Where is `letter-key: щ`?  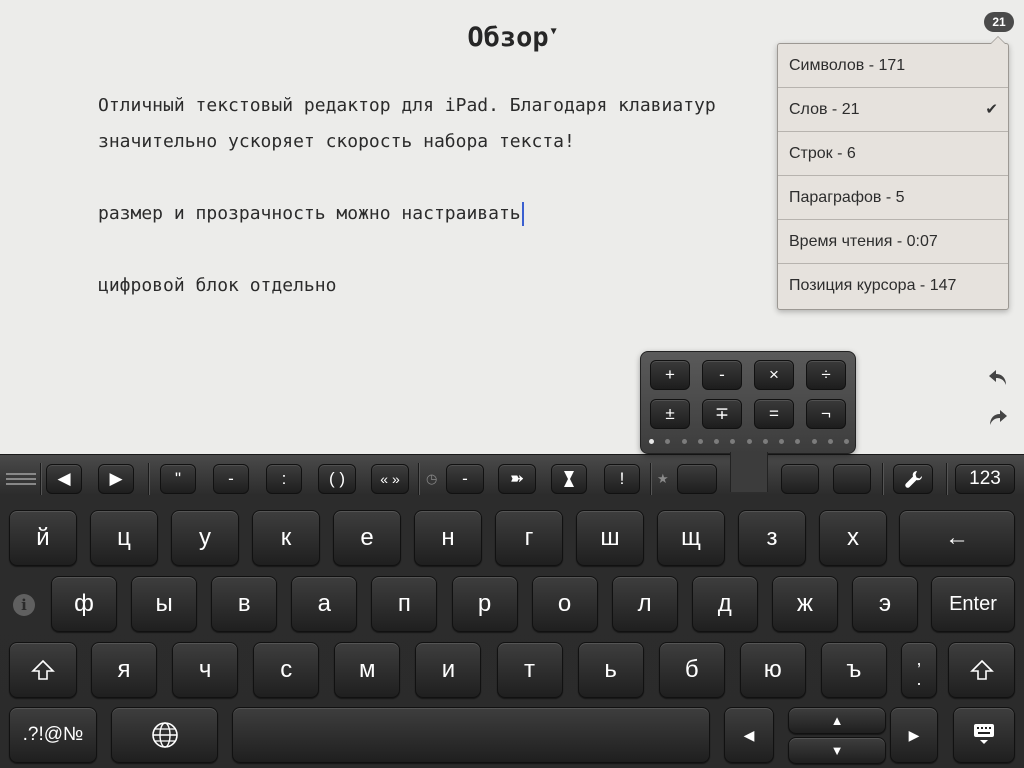 letter-key: щ is located at coordinates (691, 538).